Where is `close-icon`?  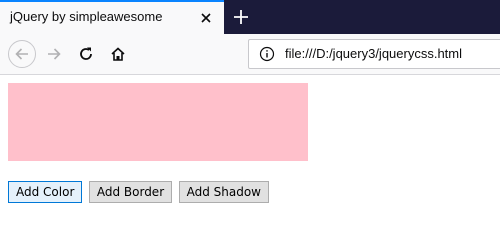 close-icon is located at coordinates (206, 18).